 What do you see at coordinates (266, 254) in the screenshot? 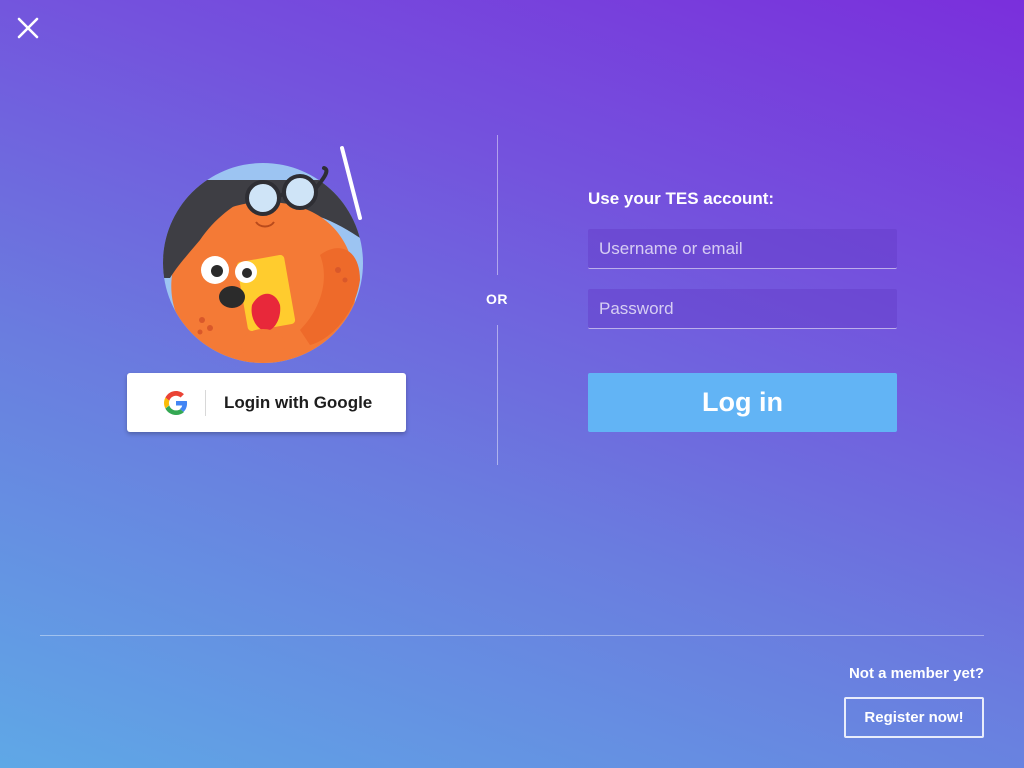
I see `teacher-mascot-illustration` at bounding box center [266, 254].